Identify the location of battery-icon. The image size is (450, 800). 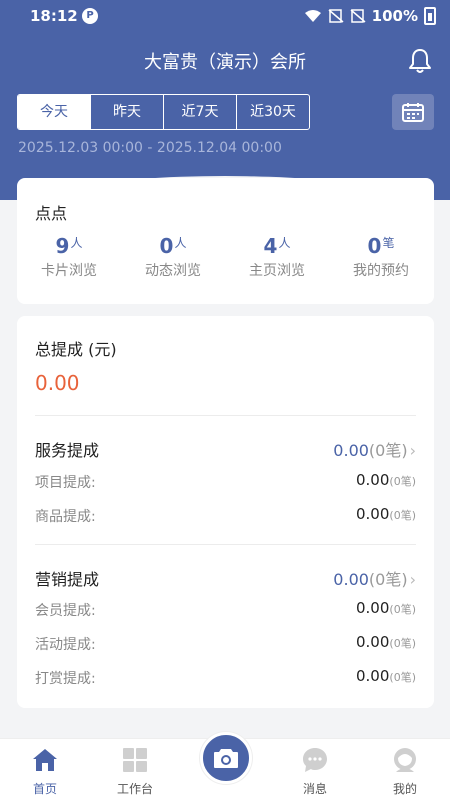
(430, 16).